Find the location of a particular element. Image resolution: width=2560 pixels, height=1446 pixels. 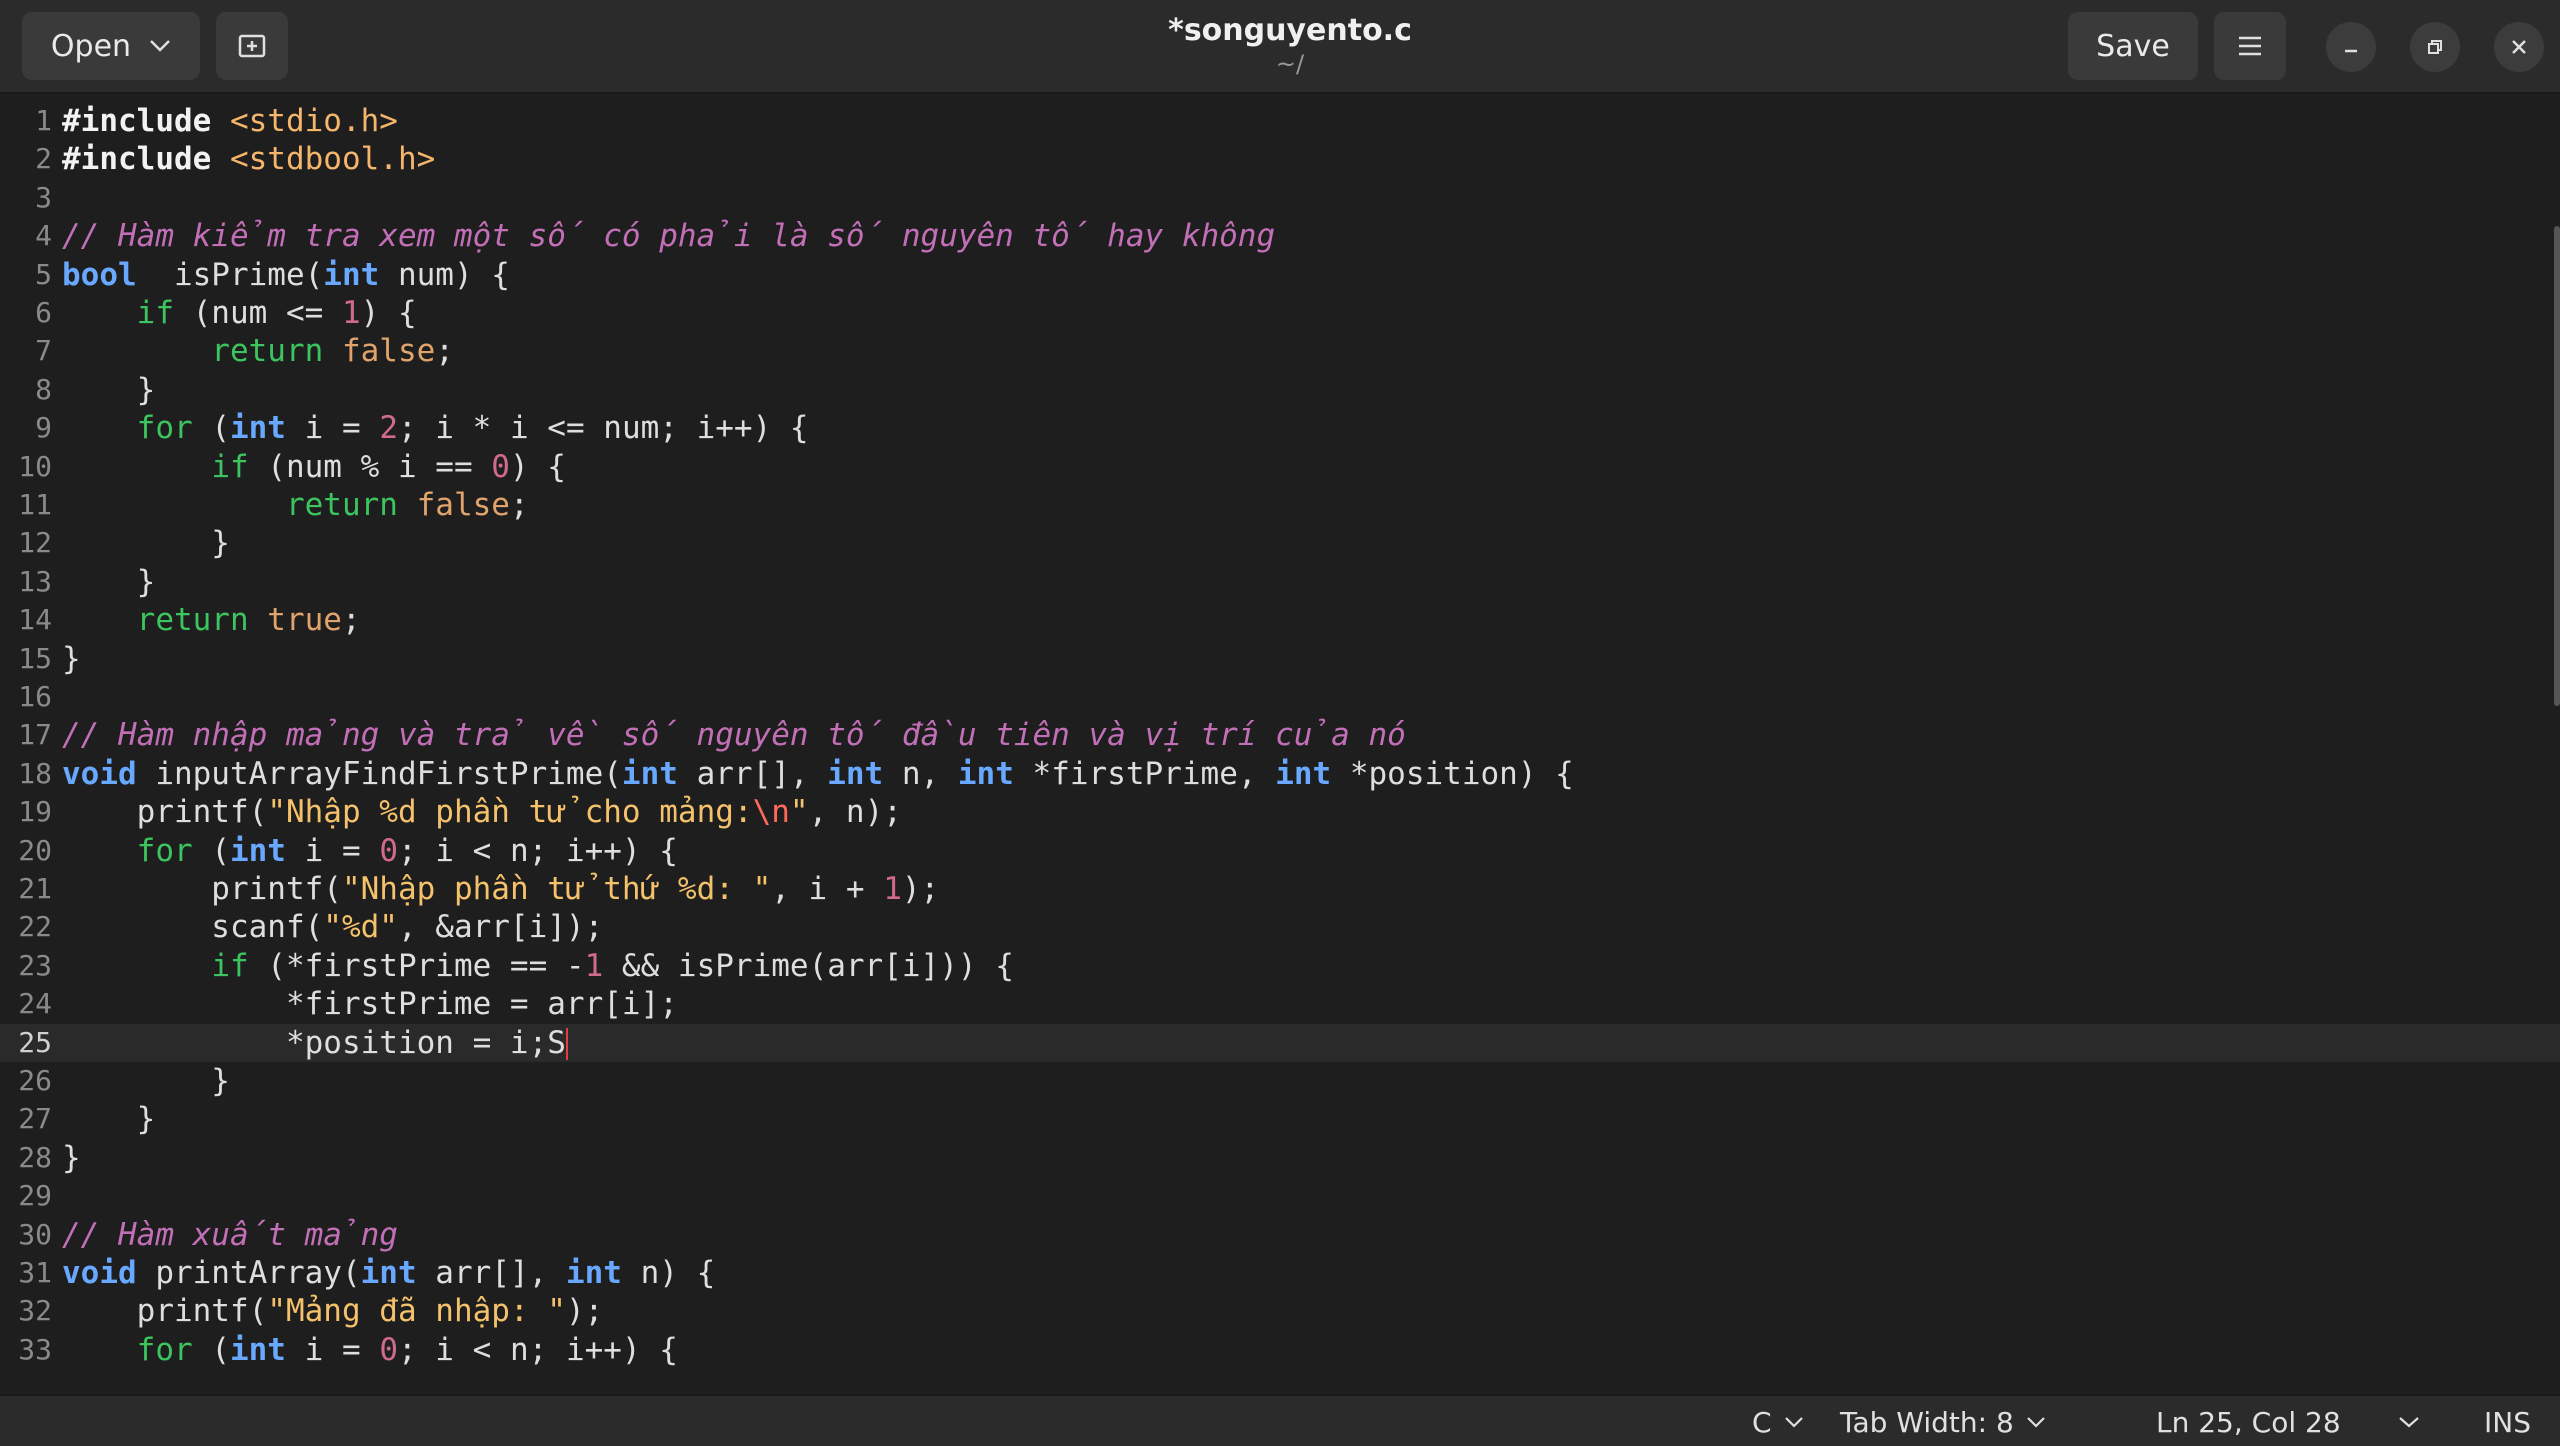

code-token: if is located at coordinates (230, 965).